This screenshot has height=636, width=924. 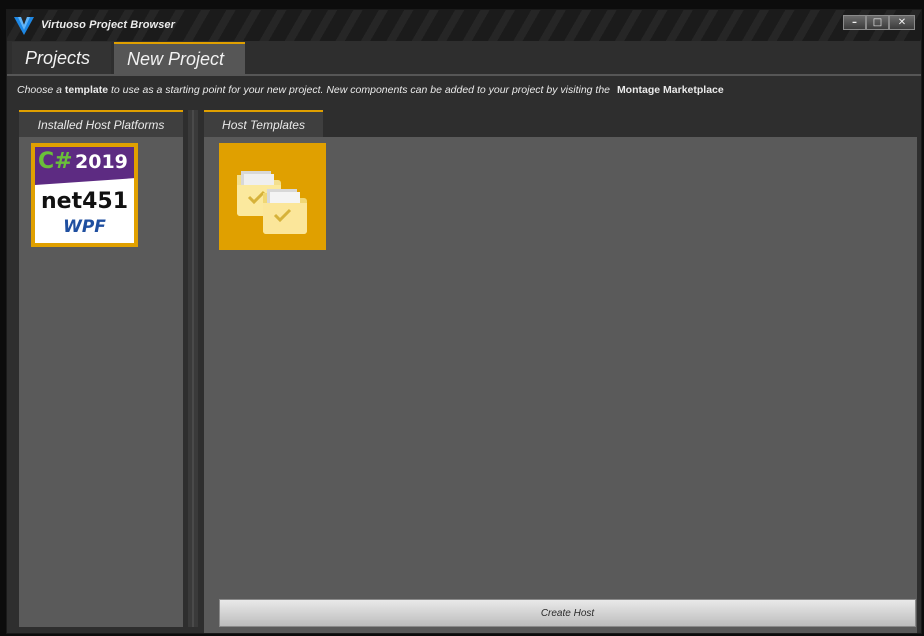 I want to click on template-tile, so click(x=272, y=196).